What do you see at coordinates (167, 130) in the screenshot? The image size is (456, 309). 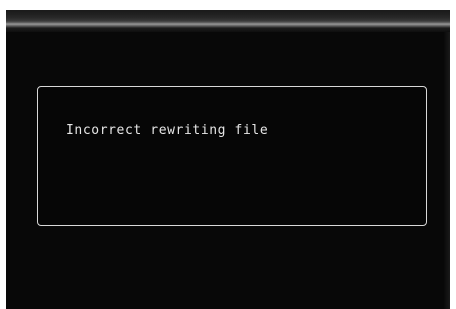 I see `error-message: Incorrect rewriting file` at bounding box center [167, 130].